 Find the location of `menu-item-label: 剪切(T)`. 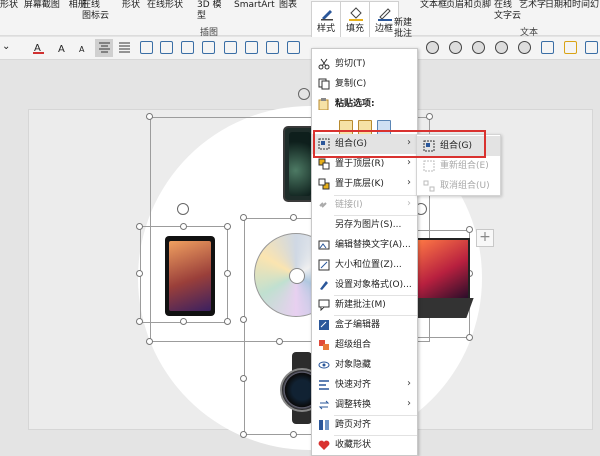

menu-item-label: 剪切(T) is located at coordinates (350, 64).